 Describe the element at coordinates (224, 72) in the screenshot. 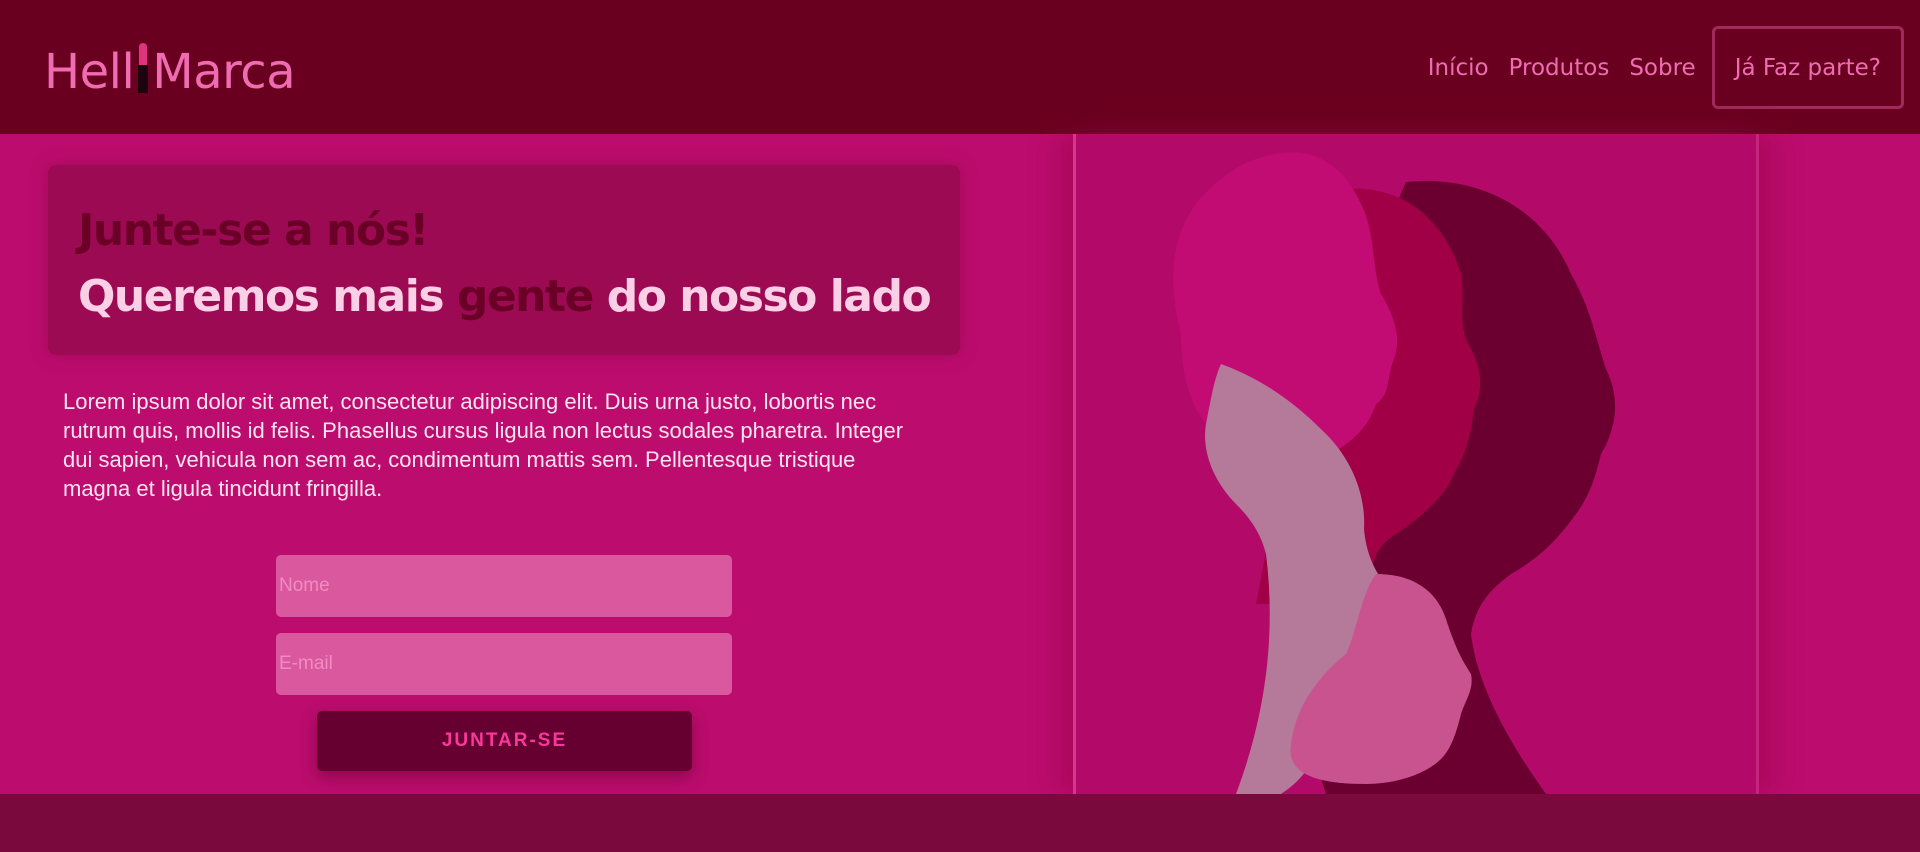

I see `brand-name-part2: Marca` at that location.